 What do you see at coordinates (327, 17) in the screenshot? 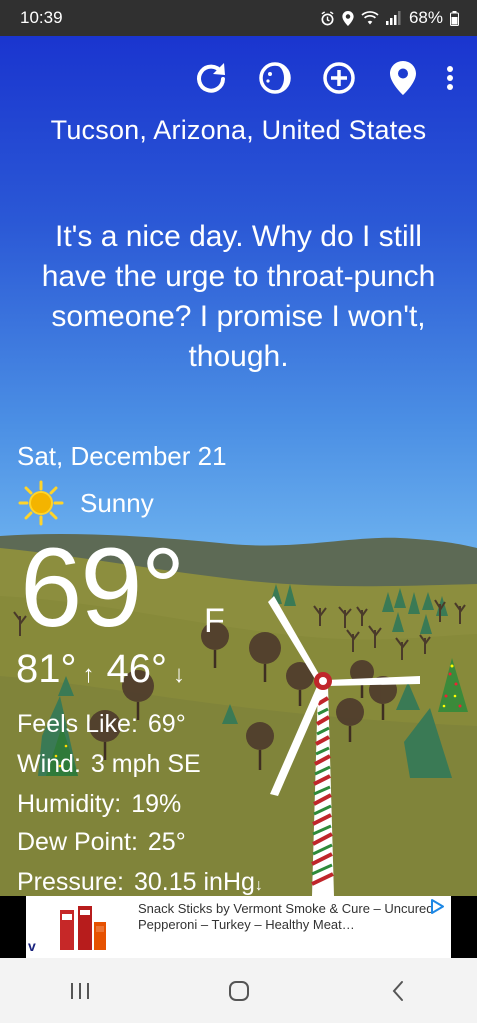
I see `alarm-icon` at bounding box center [327, 17].